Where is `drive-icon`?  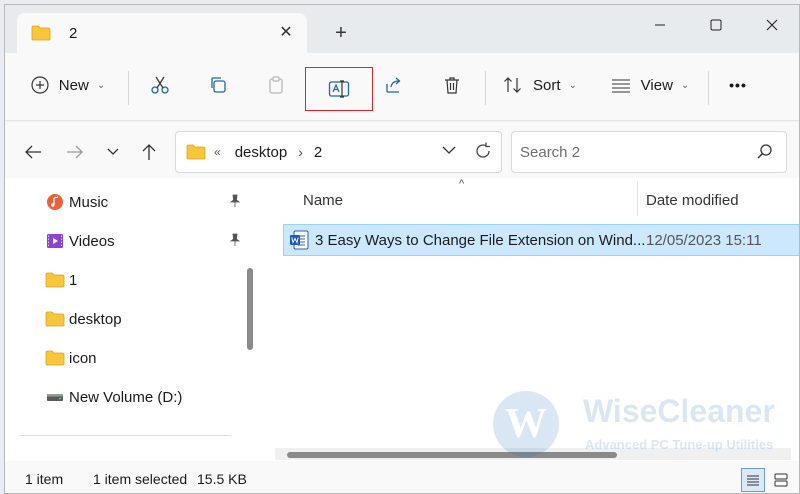 drive-icon is located at coordinates (55, 397).